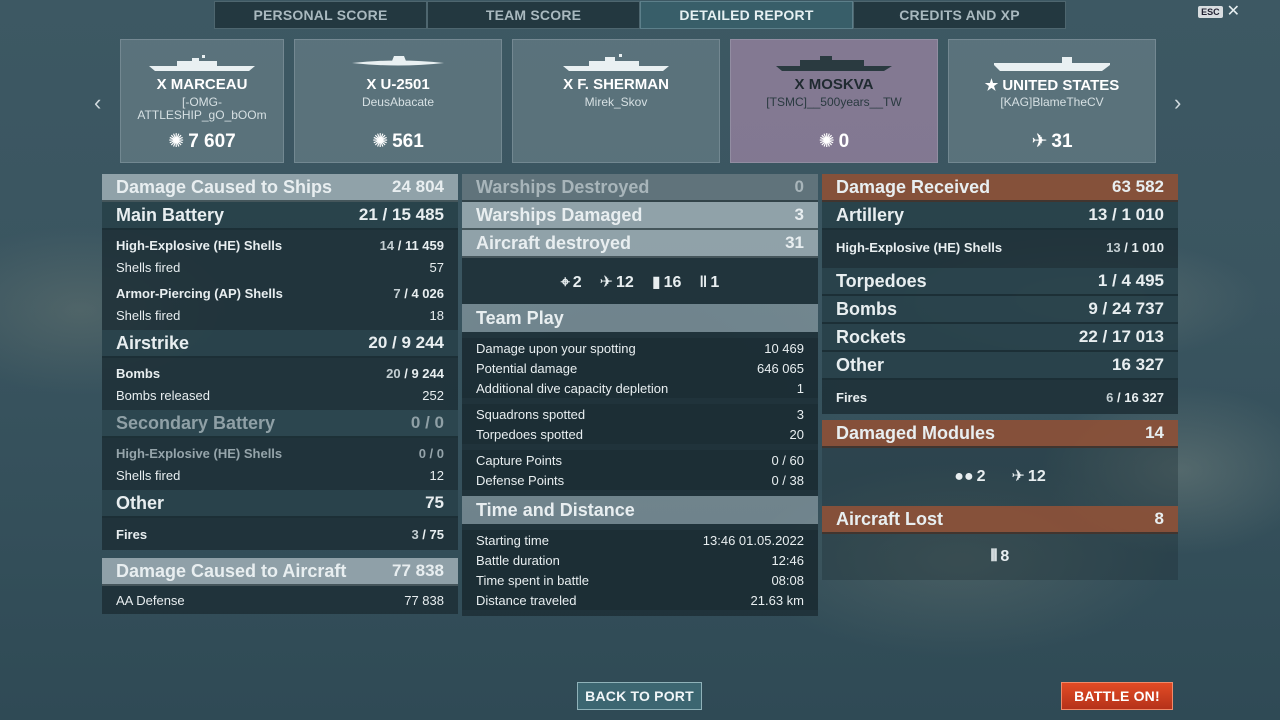 The width and height of the screenshot is (1280, 720). What do you see at coordinates (526, 600) in the screenshot?
I see `label: Distance traveled` at bounding box center [526, 600].